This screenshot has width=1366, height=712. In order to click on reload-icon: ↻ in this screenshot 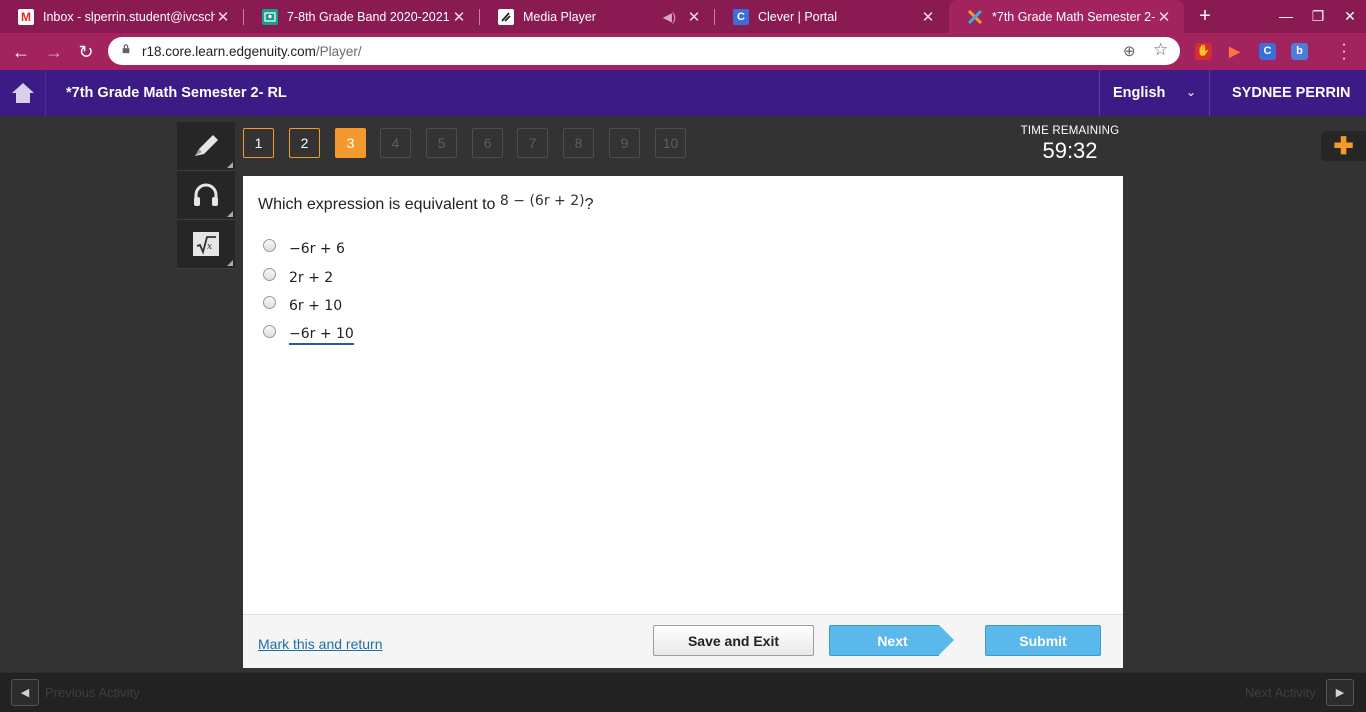, I will do `click(86, 52)`.